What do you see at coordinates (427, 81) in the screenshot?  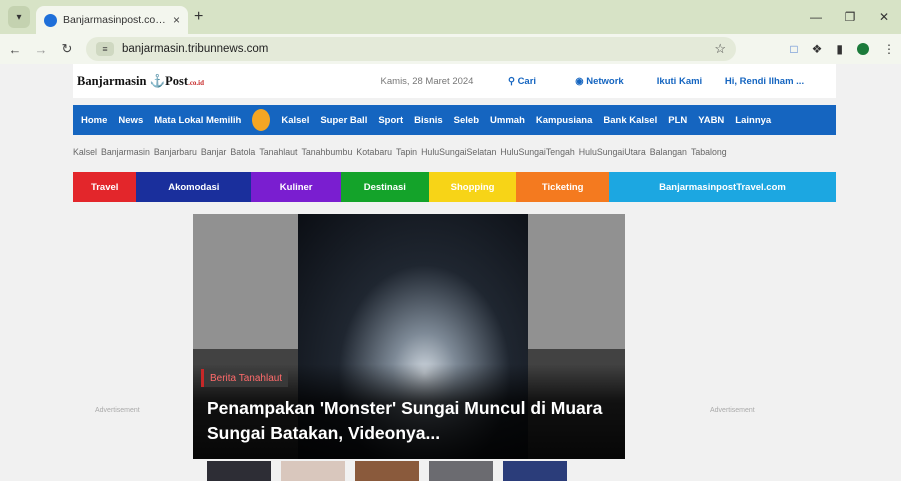 I see `header-date: Kamis, 28 Maret 2024` at bounding box center [427, 81].